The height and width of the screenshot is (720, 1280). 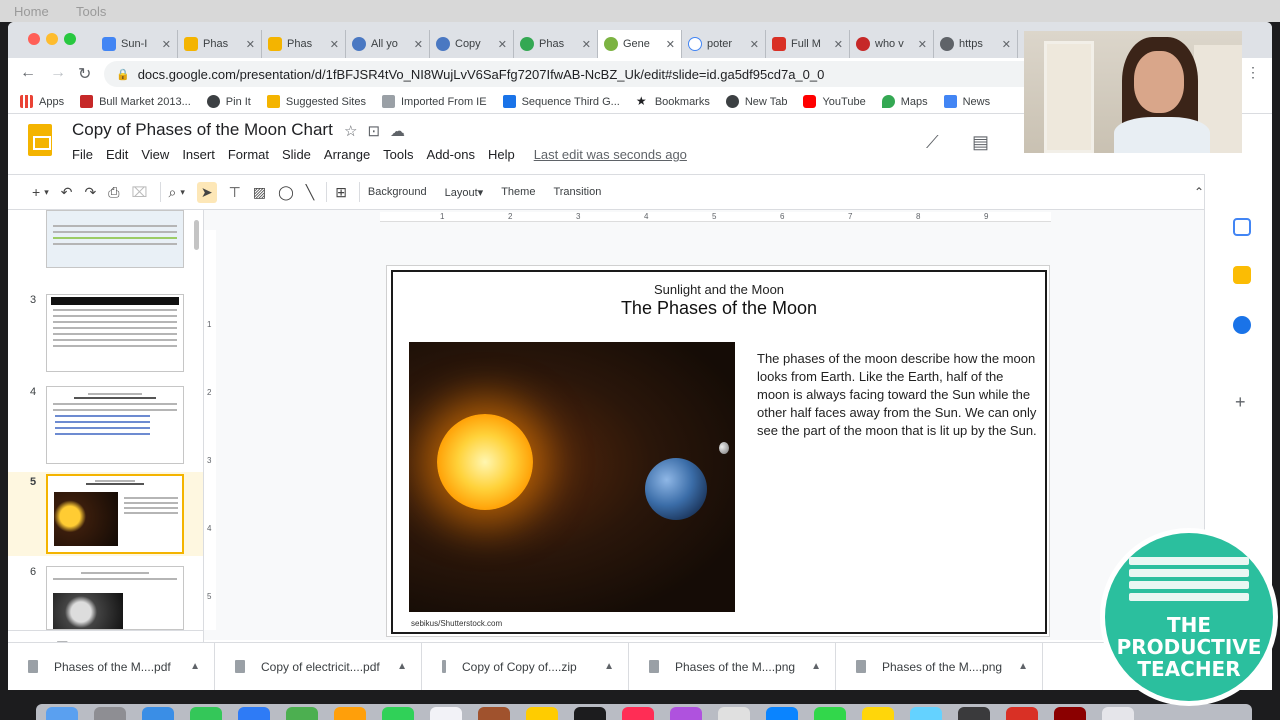 I want to click on document-title: Copy of Phases of the Moon Chart, so click(x=202, y=130).